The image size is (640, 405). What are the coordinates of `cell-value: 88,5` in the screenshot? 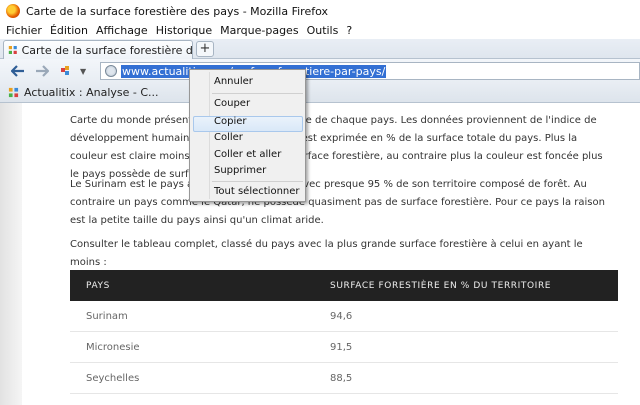 It's located at (341, 378).